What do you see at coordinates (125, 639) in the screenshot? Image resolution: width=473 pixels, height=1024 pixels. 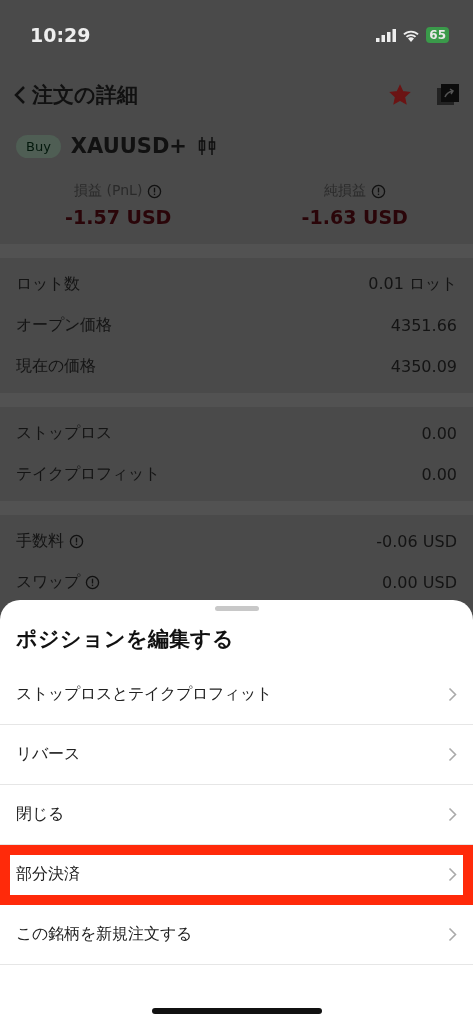 I see `sheet-title: ポジションを編集する` at bounding box center [125, 639].